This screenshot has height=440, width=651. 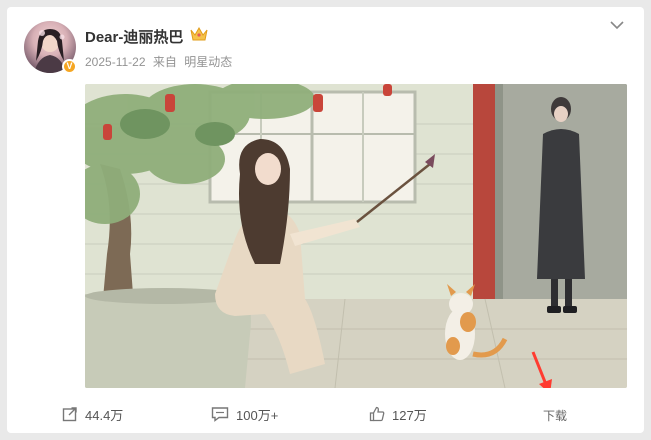 What do you see at coordinates (164, 62) in the screenshot?
I see `source-prefix: 来自` at bounding box center [164, 62].